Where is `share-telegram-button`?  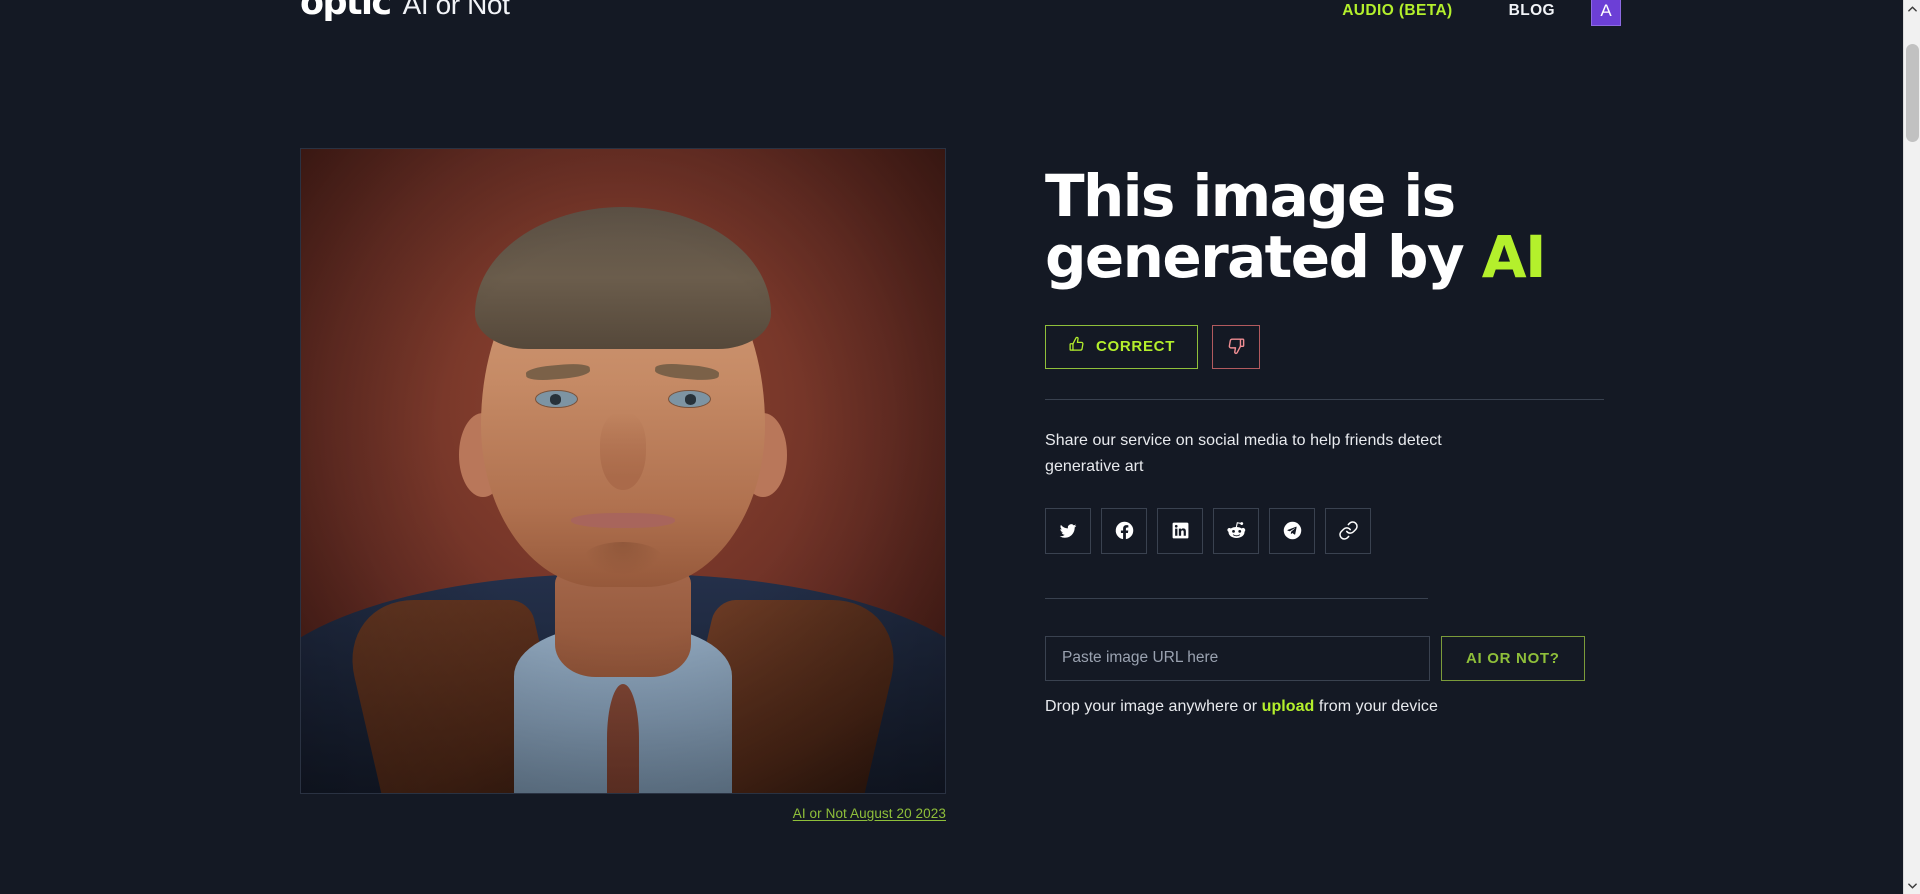
share-telegram-button is located at coordinates (1292, 530).